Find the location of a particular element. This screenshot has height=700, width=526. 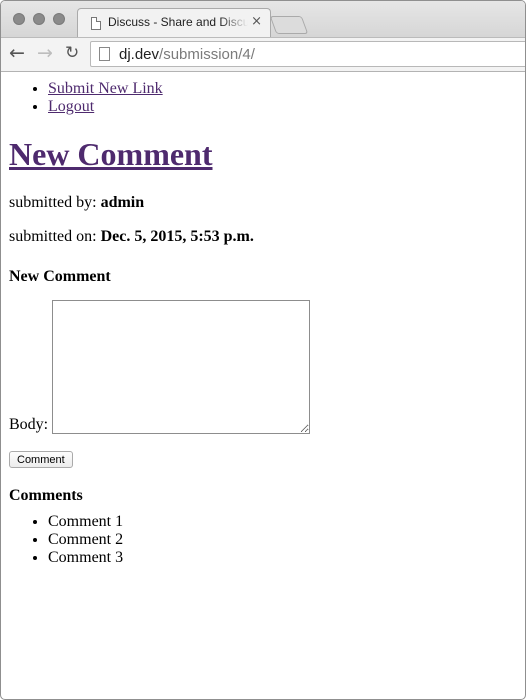

submit-new-link: Submit New Link is located at coordinates (105, 88).